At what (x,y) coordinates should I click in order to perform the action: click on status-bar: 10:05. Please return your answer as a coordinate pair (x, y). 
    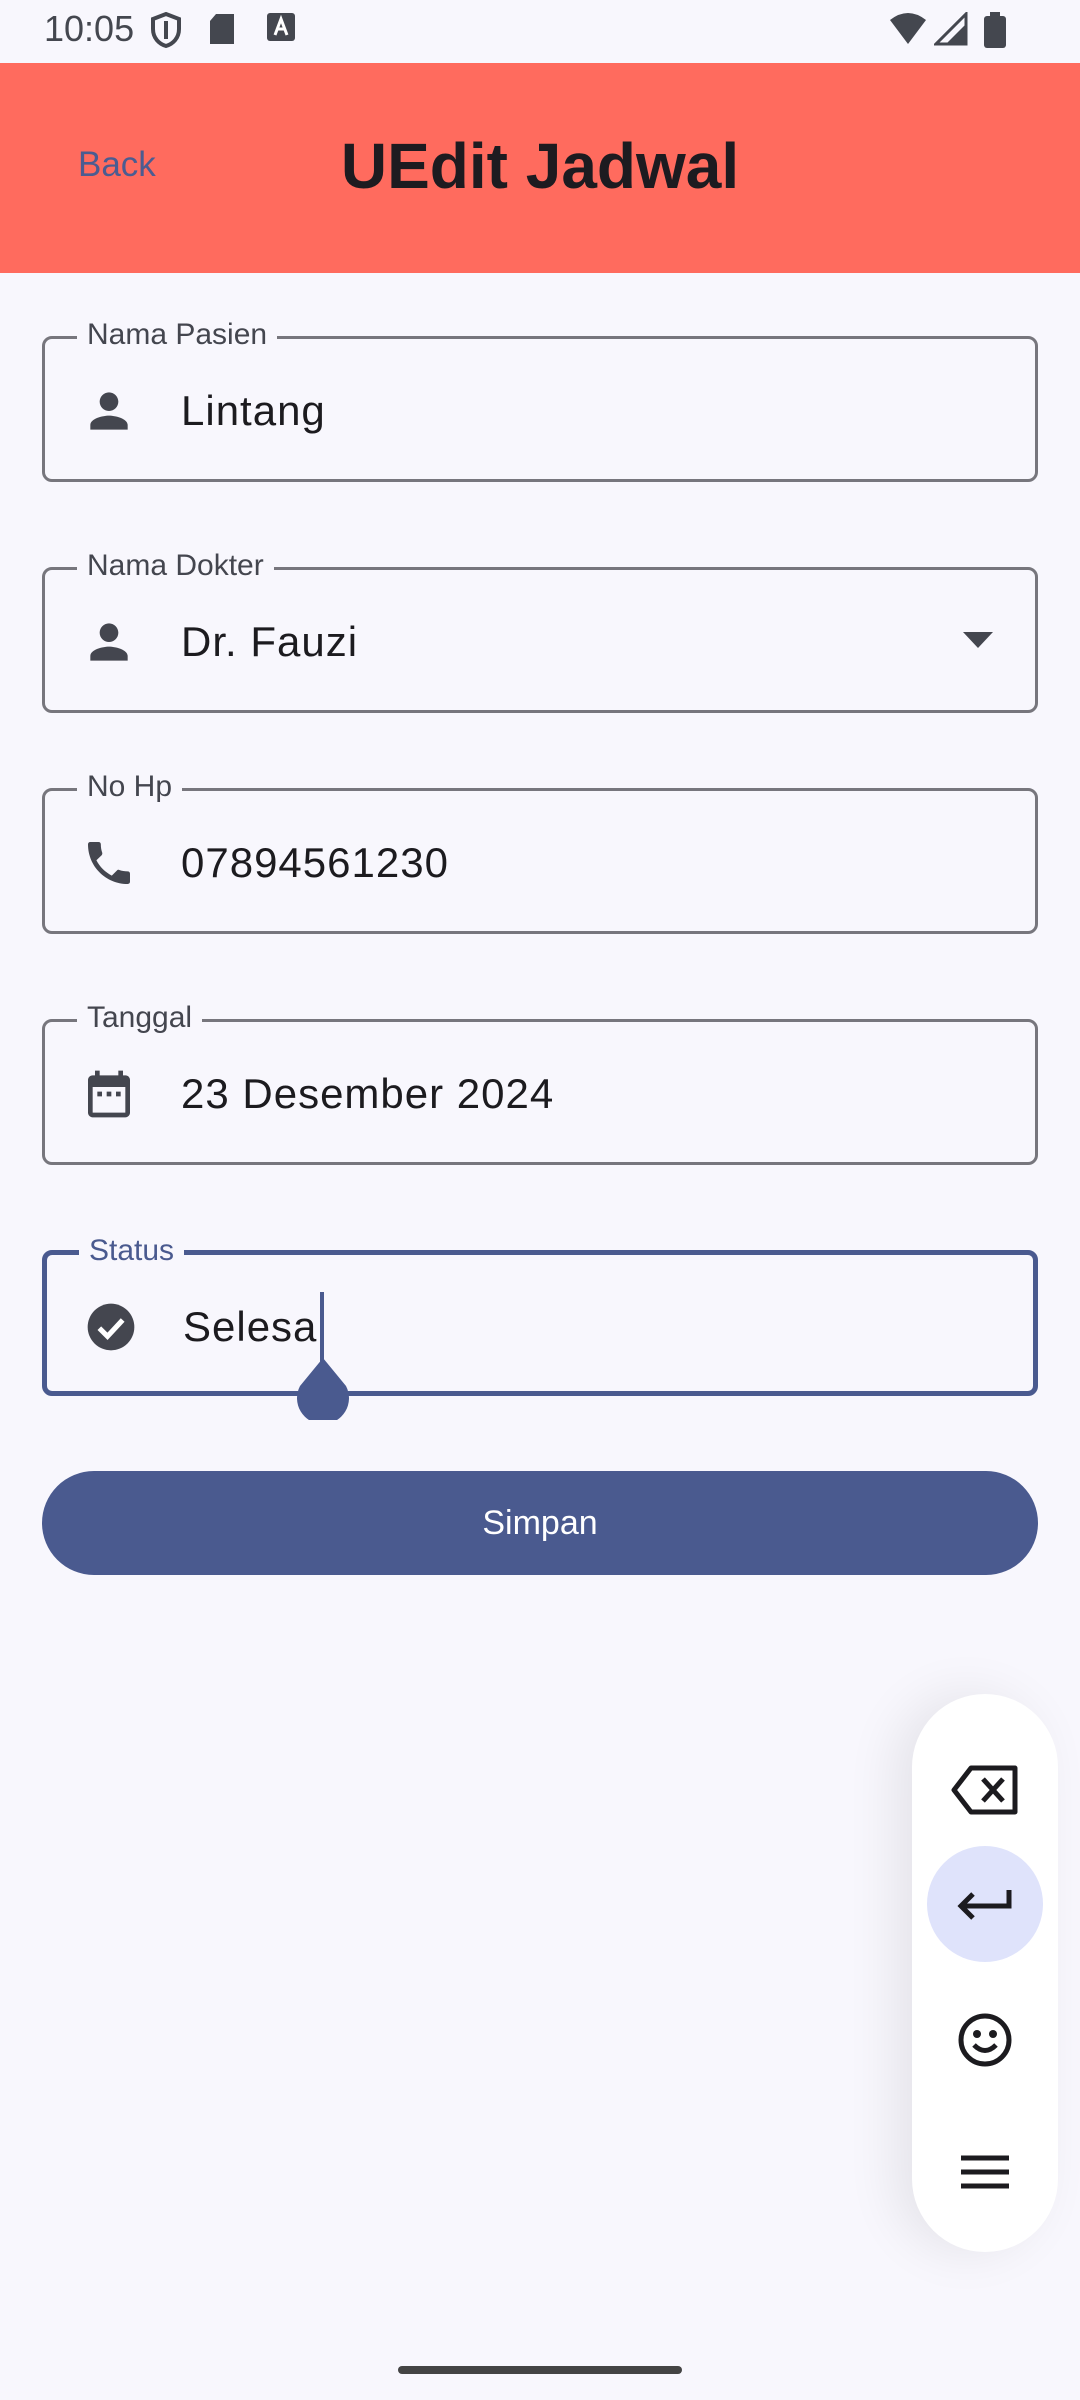
    Looking at the image, I should click on (540, 31).